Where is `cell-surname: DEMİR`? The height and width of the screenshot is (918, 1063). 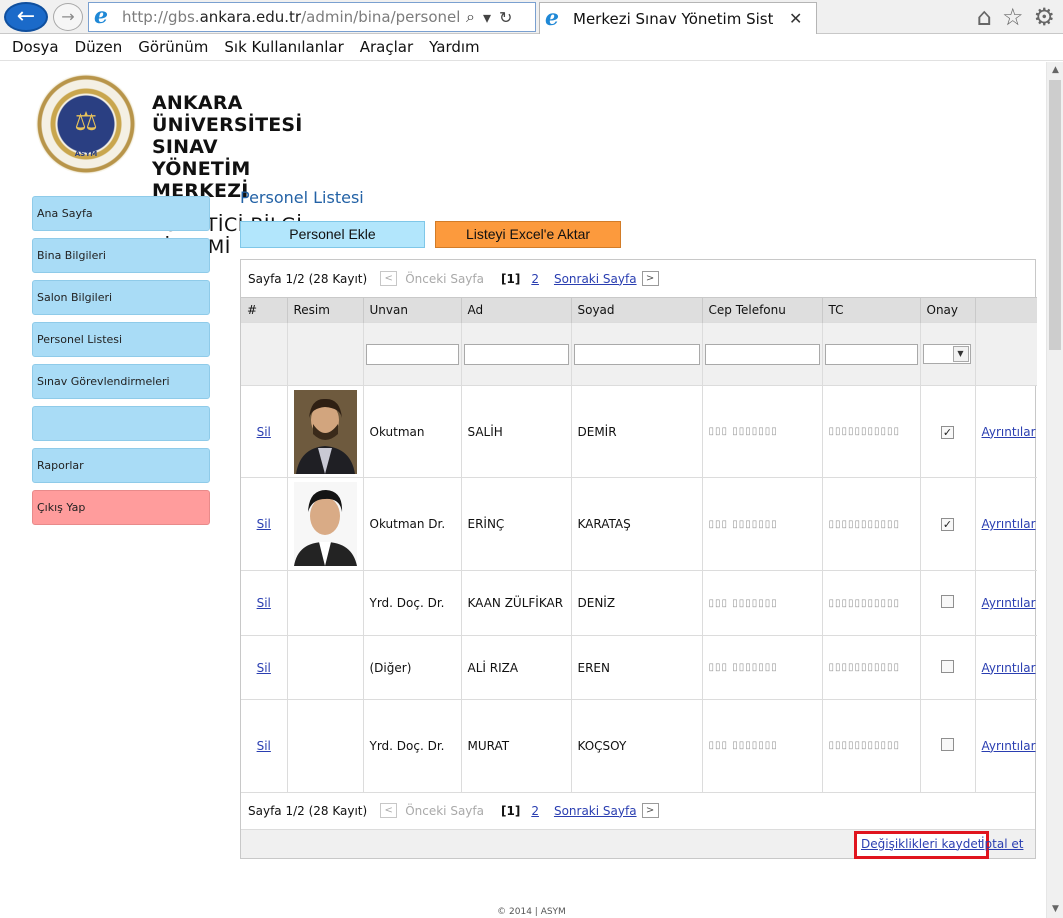 cell-surname: DEMİR is located at coordinates (637, 431).